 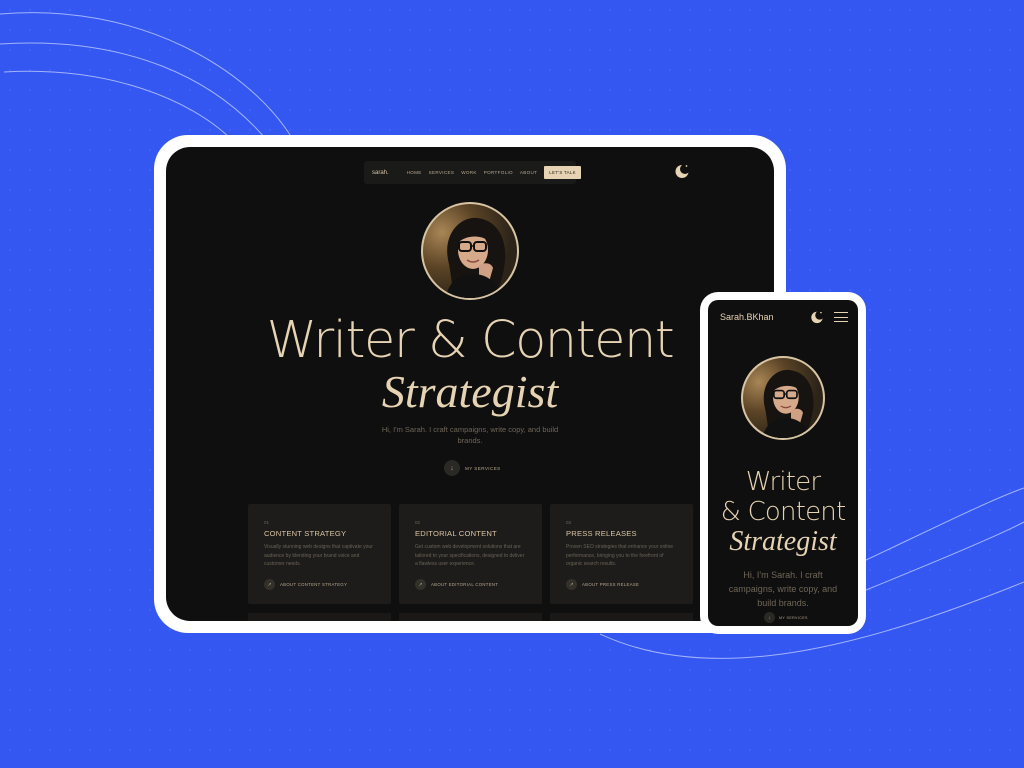 What do you see at coordinates (783, 482) in the screenshot?
I see `hero-title-line1: Writer` at bounding box center [783, 482].